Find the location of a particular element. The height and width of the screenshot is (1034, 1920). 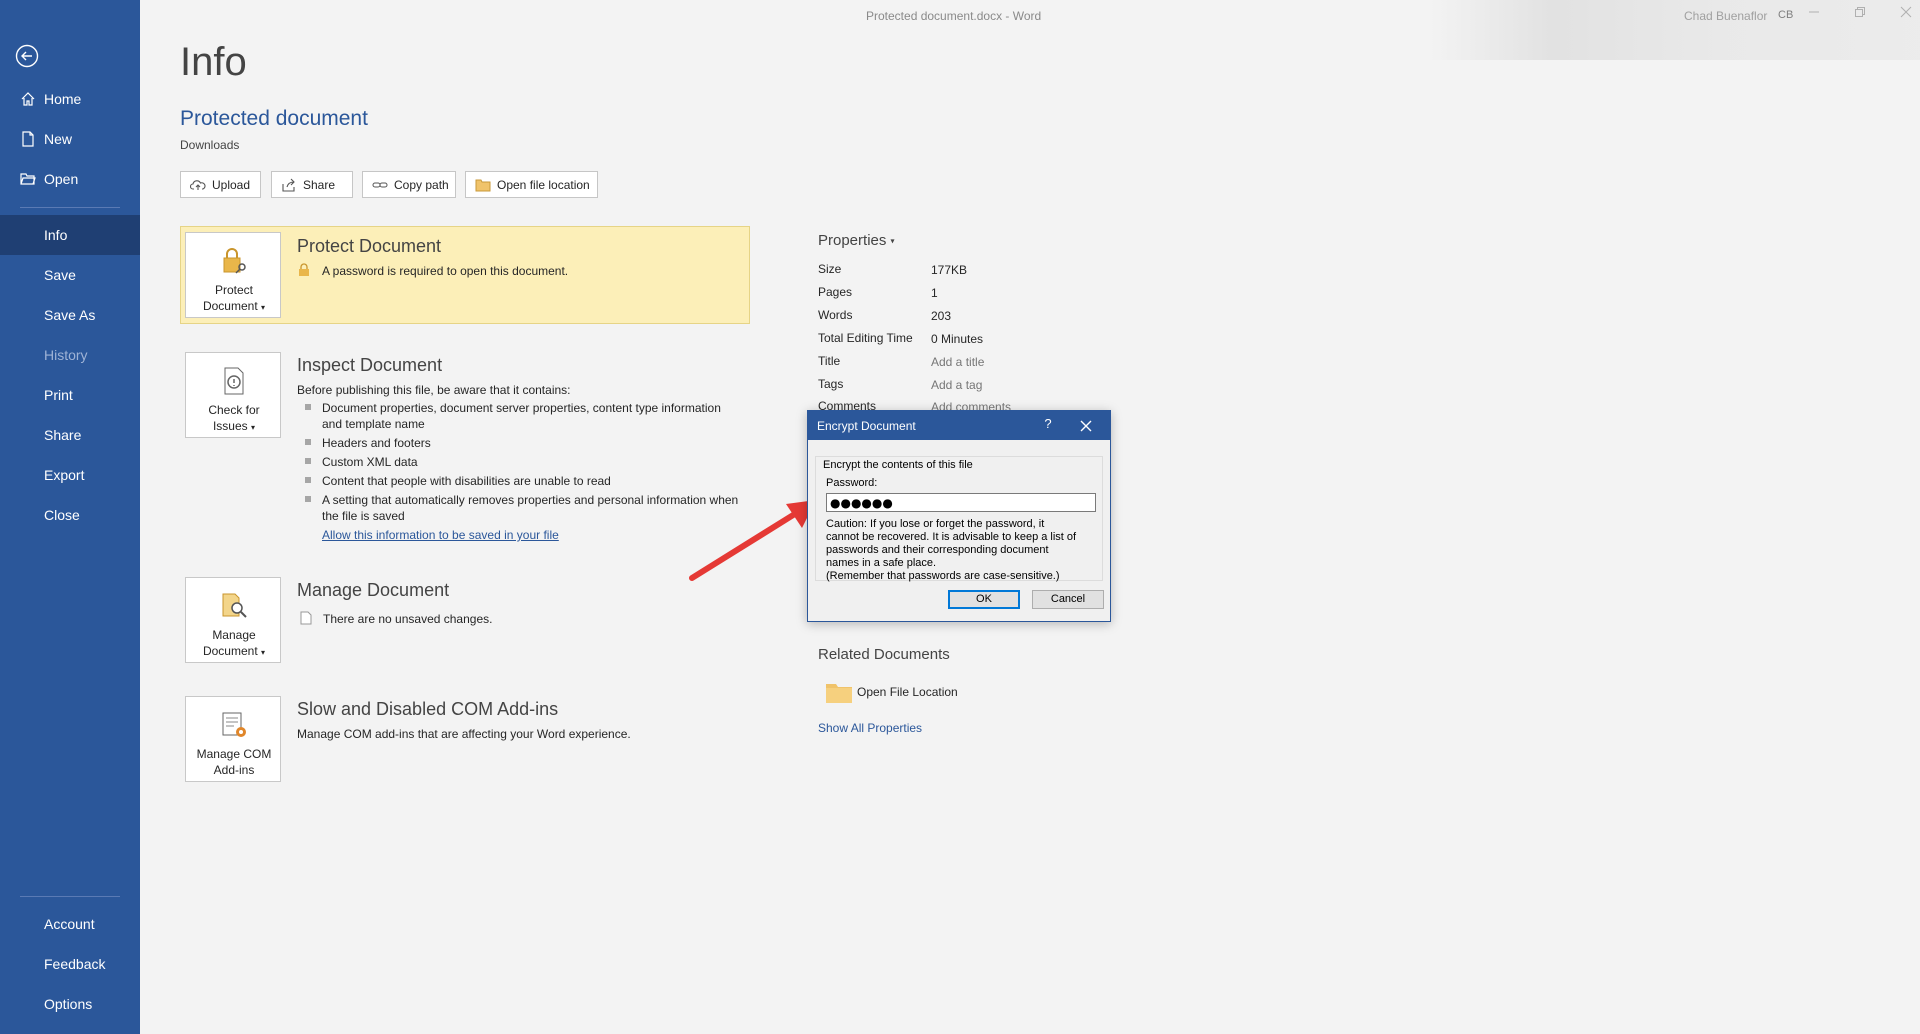

addins-button-line1: Manage COM is located at coordinates (234, 754).